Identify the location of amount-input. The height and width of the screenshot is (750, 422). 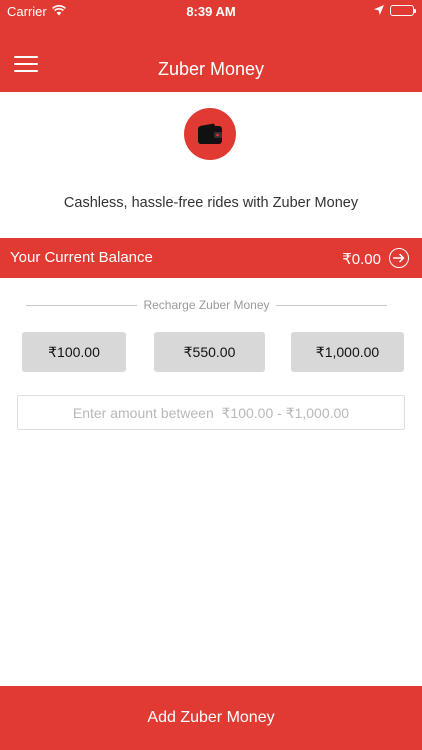
(211, 412).